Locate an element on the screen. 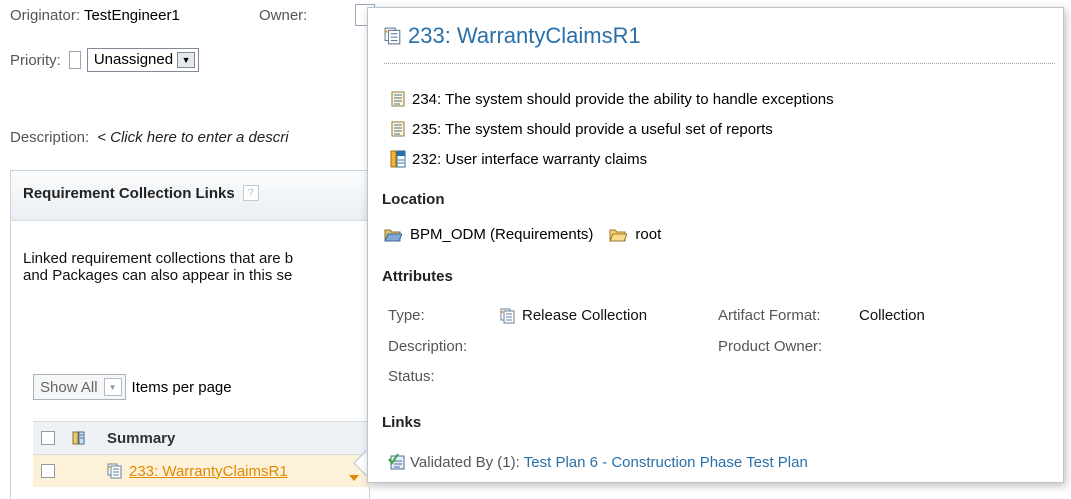 This screenshot has height=499, width=1071. collection-link: 233: WarrantyClaimsR1 is located at coordinates (208, 471).